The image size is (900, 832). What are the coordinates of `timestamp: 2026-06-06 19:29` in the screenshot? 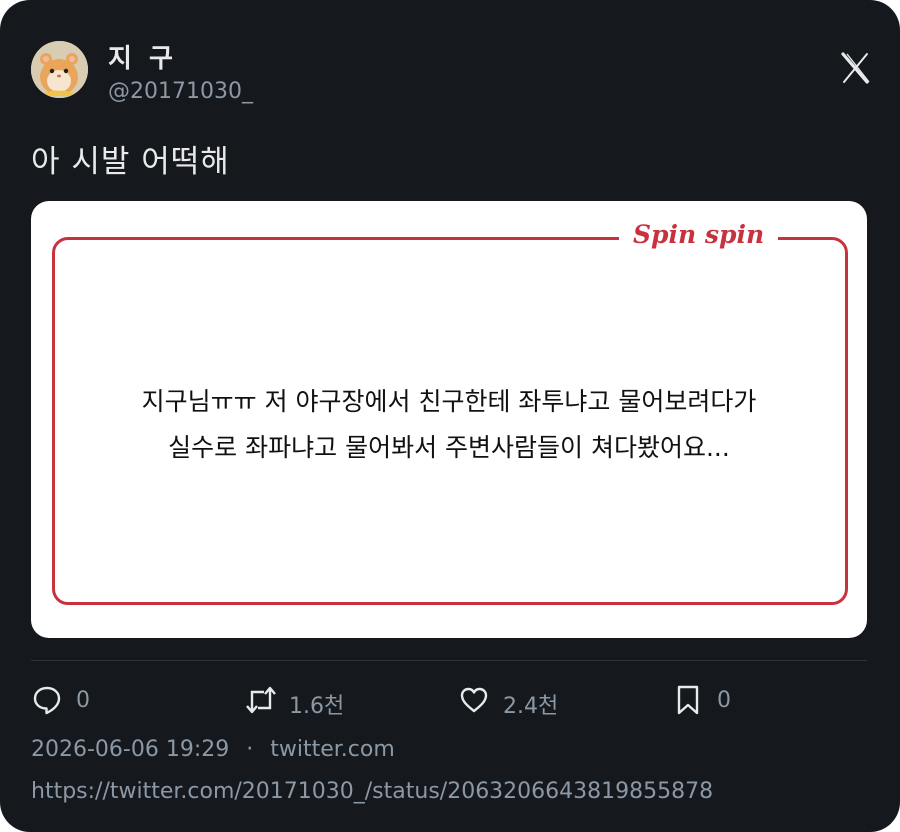 It's located at (130, 749).